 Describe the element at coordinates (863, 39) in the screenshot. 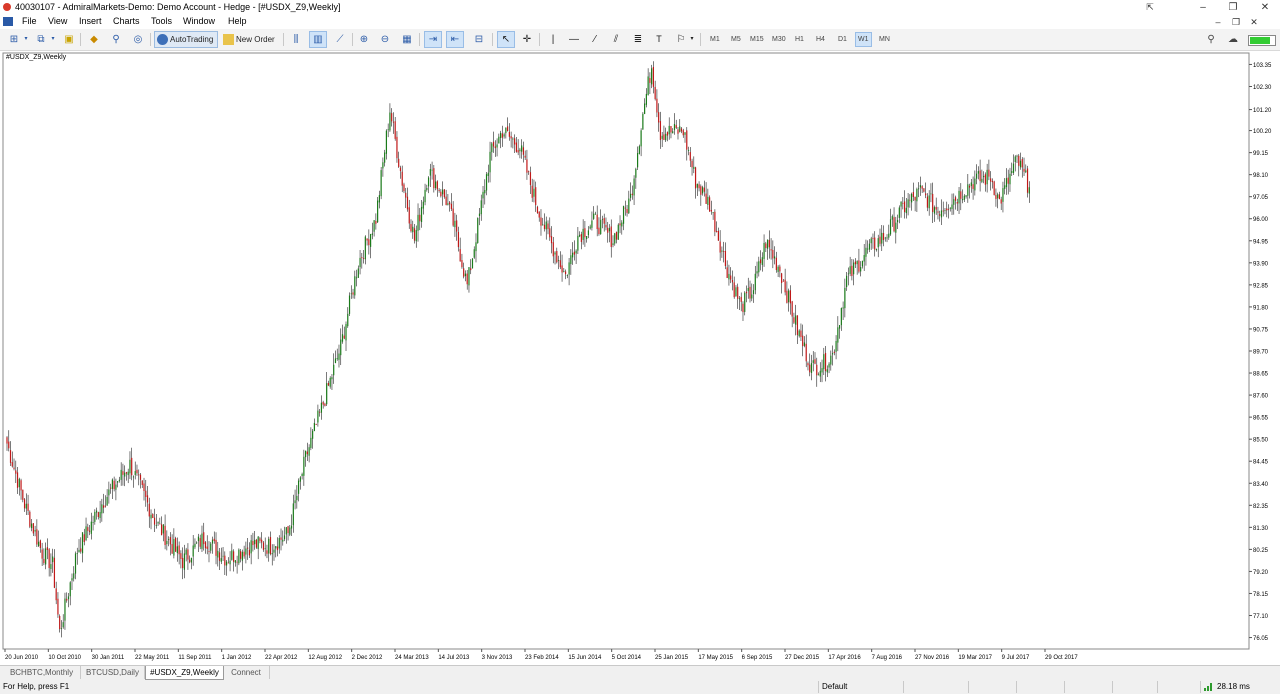

I see `timeframe-w1: W1` at that location.